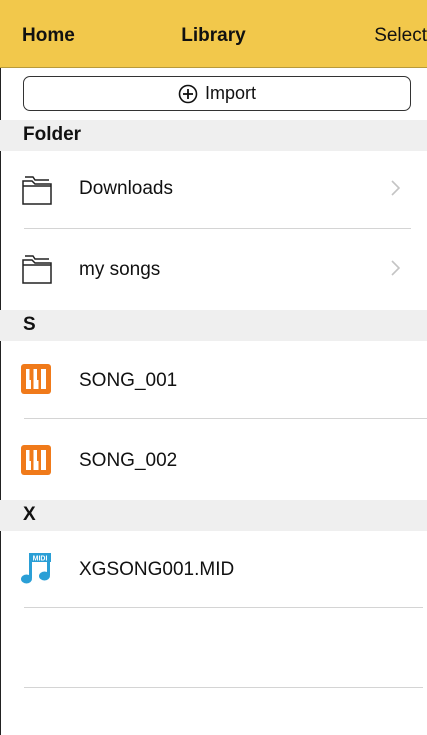 Image resolution: width=427 pixels, height=735 pixels. I want to click on select-button: Select, so click(400, 36).